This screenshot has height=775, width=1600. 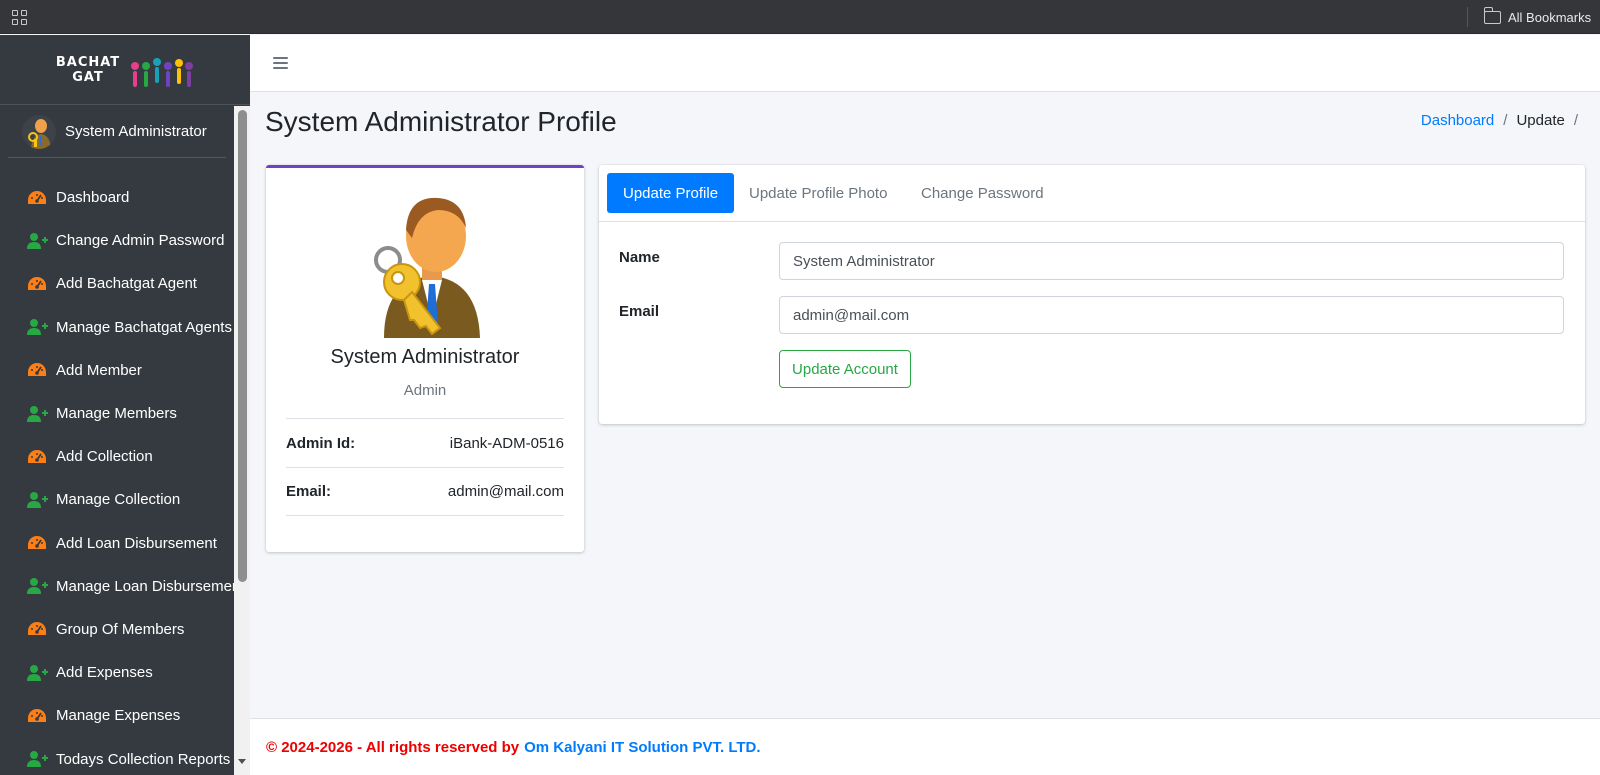 I want to click on sidebar-item-change-admin-password: Change Admin Password, so click(x=117, y=240).